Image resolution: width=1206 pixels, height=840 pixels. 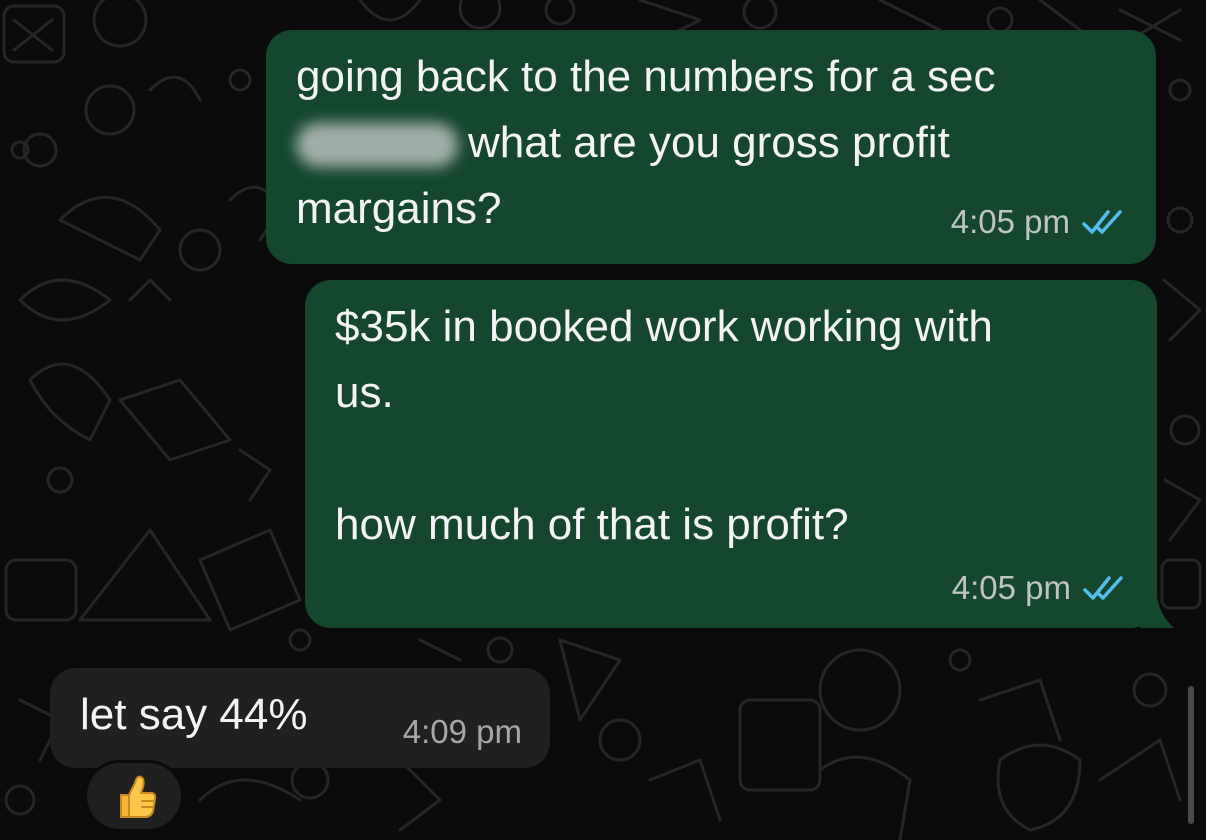 I want to click on blurred-name-redaction, so click(x=377, y=145).